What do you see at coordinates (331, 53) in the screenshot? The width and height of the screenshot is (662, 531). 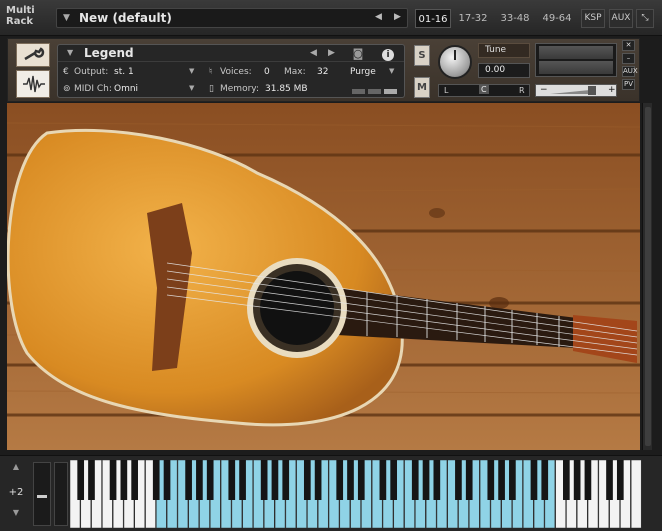 I see `instrument-next-icon: ▶` at bounding box center [331, 53].